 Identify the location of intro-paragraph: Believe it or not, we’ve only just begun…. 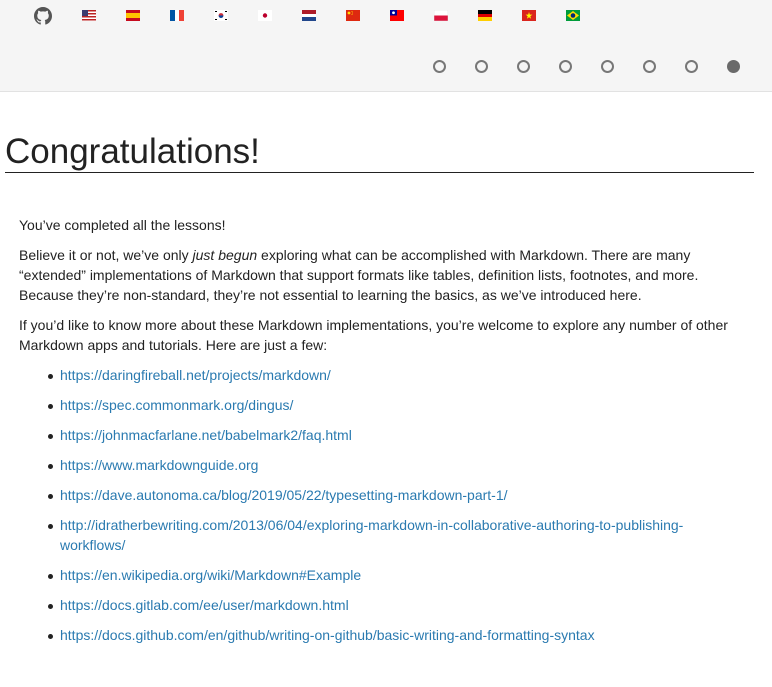
(379, 275).